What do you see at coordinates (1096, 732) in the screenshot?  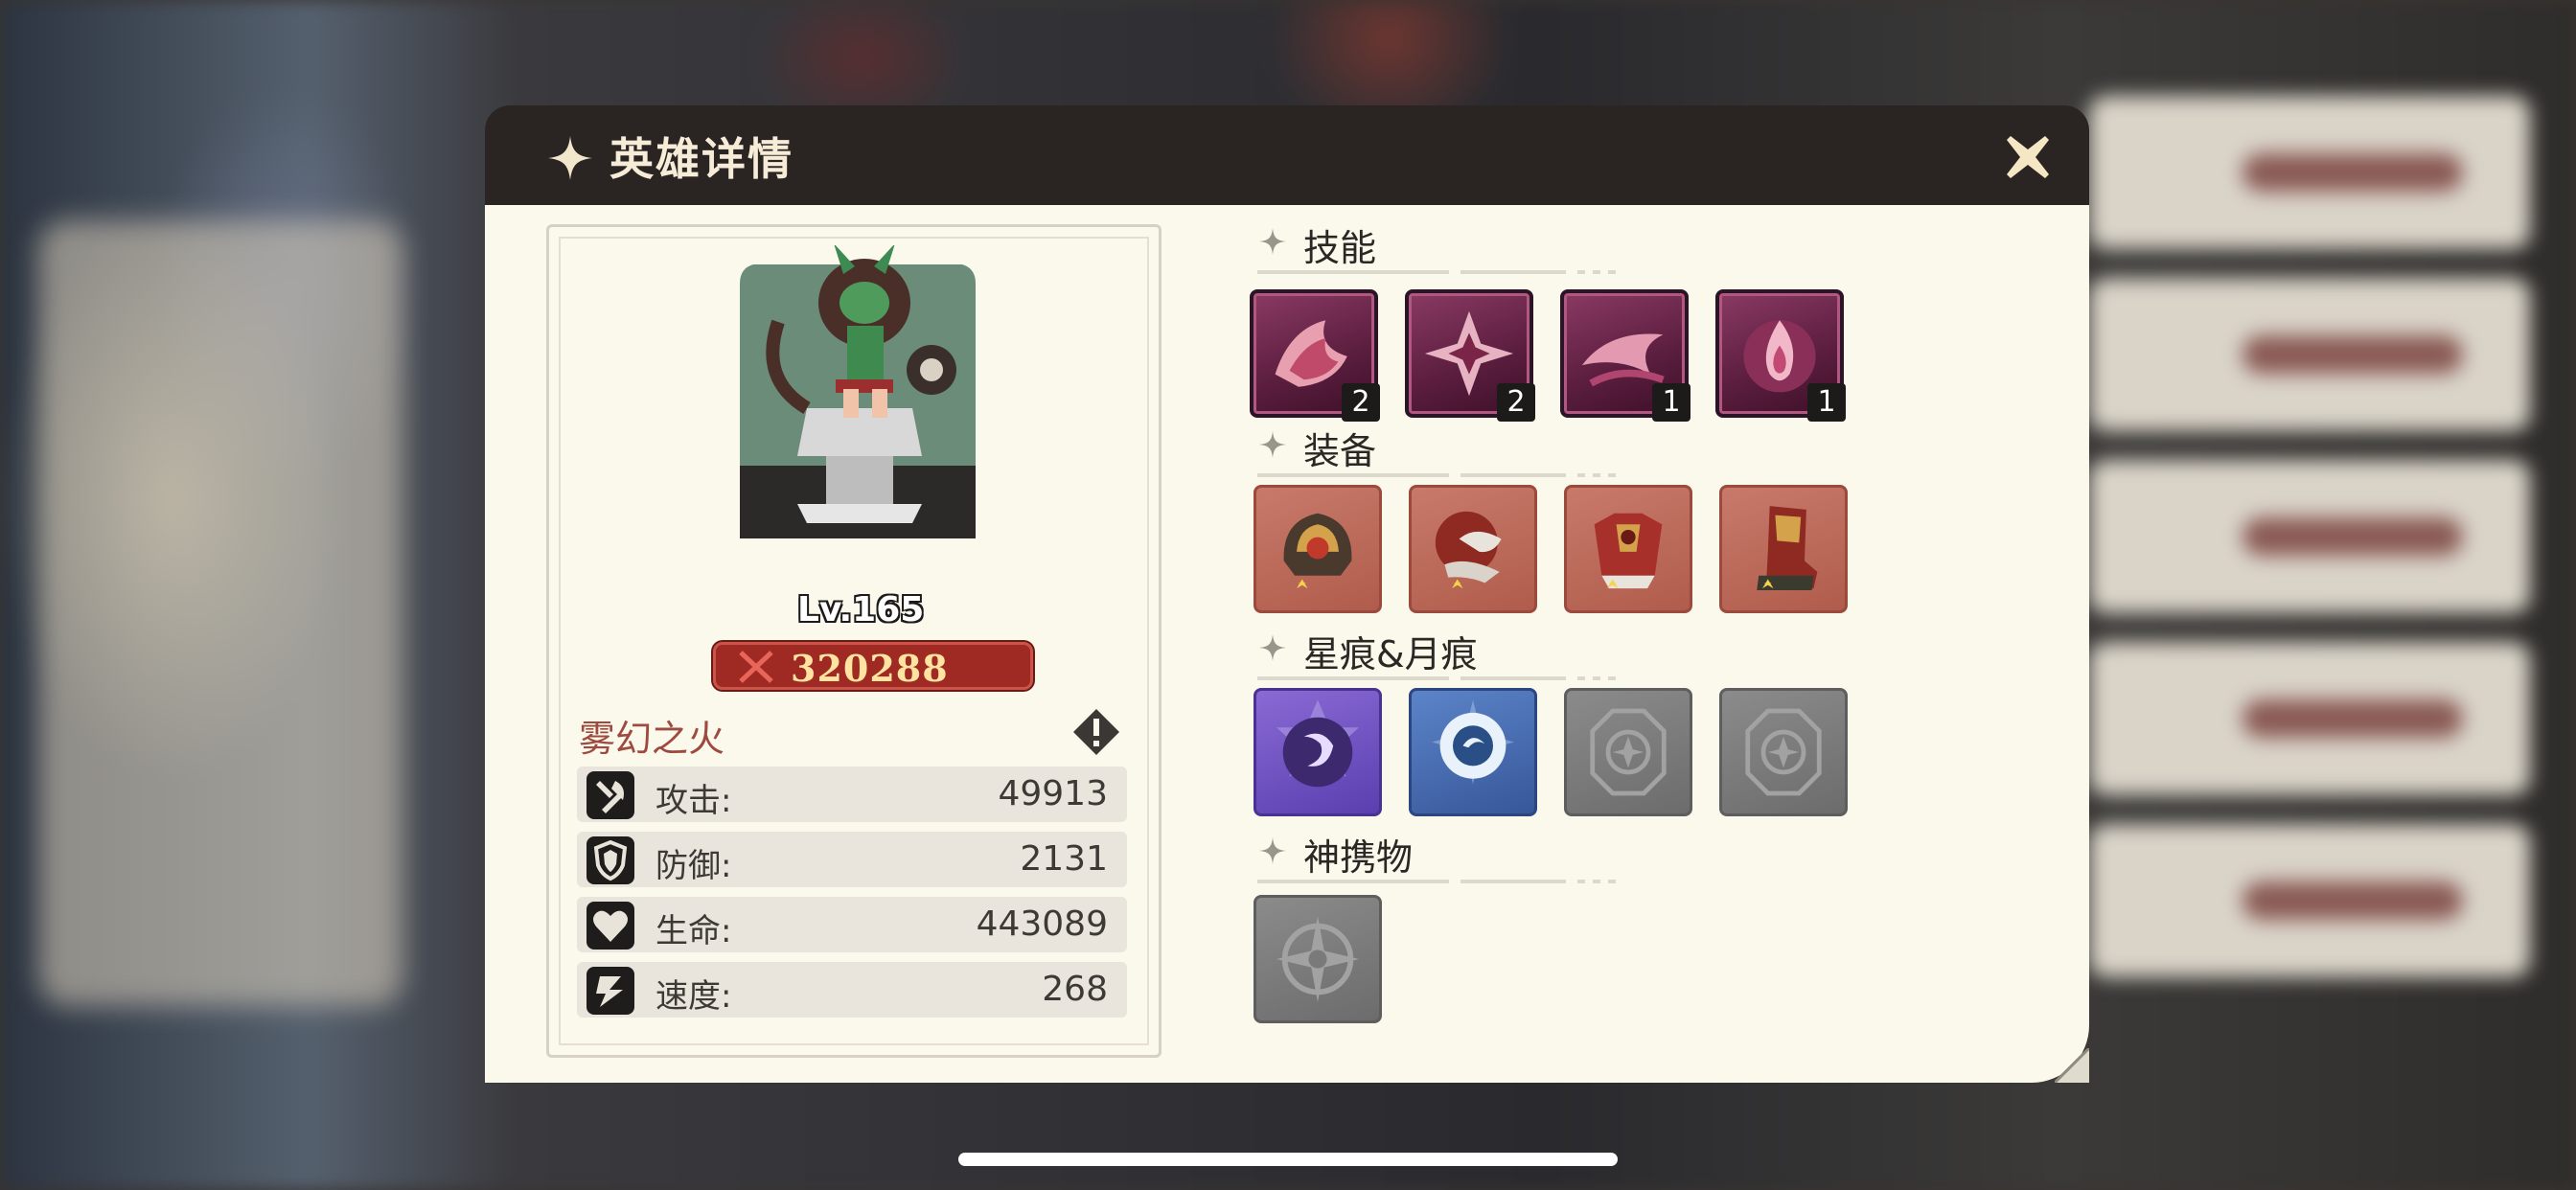 I see `info-icon` at bounding box center [1096, 732].